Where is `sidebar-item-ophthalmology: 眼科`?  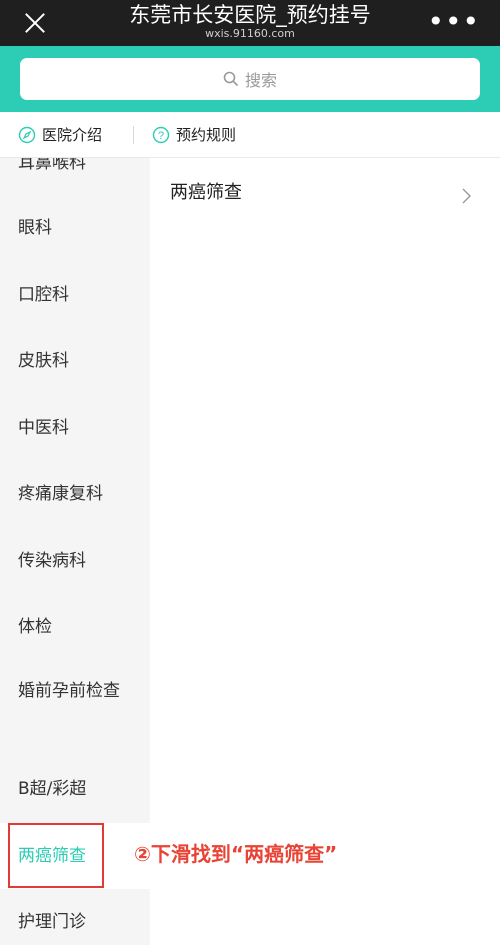 sidebar-item-ophthalmology: 眼科 is located at coordinates (75, 228).